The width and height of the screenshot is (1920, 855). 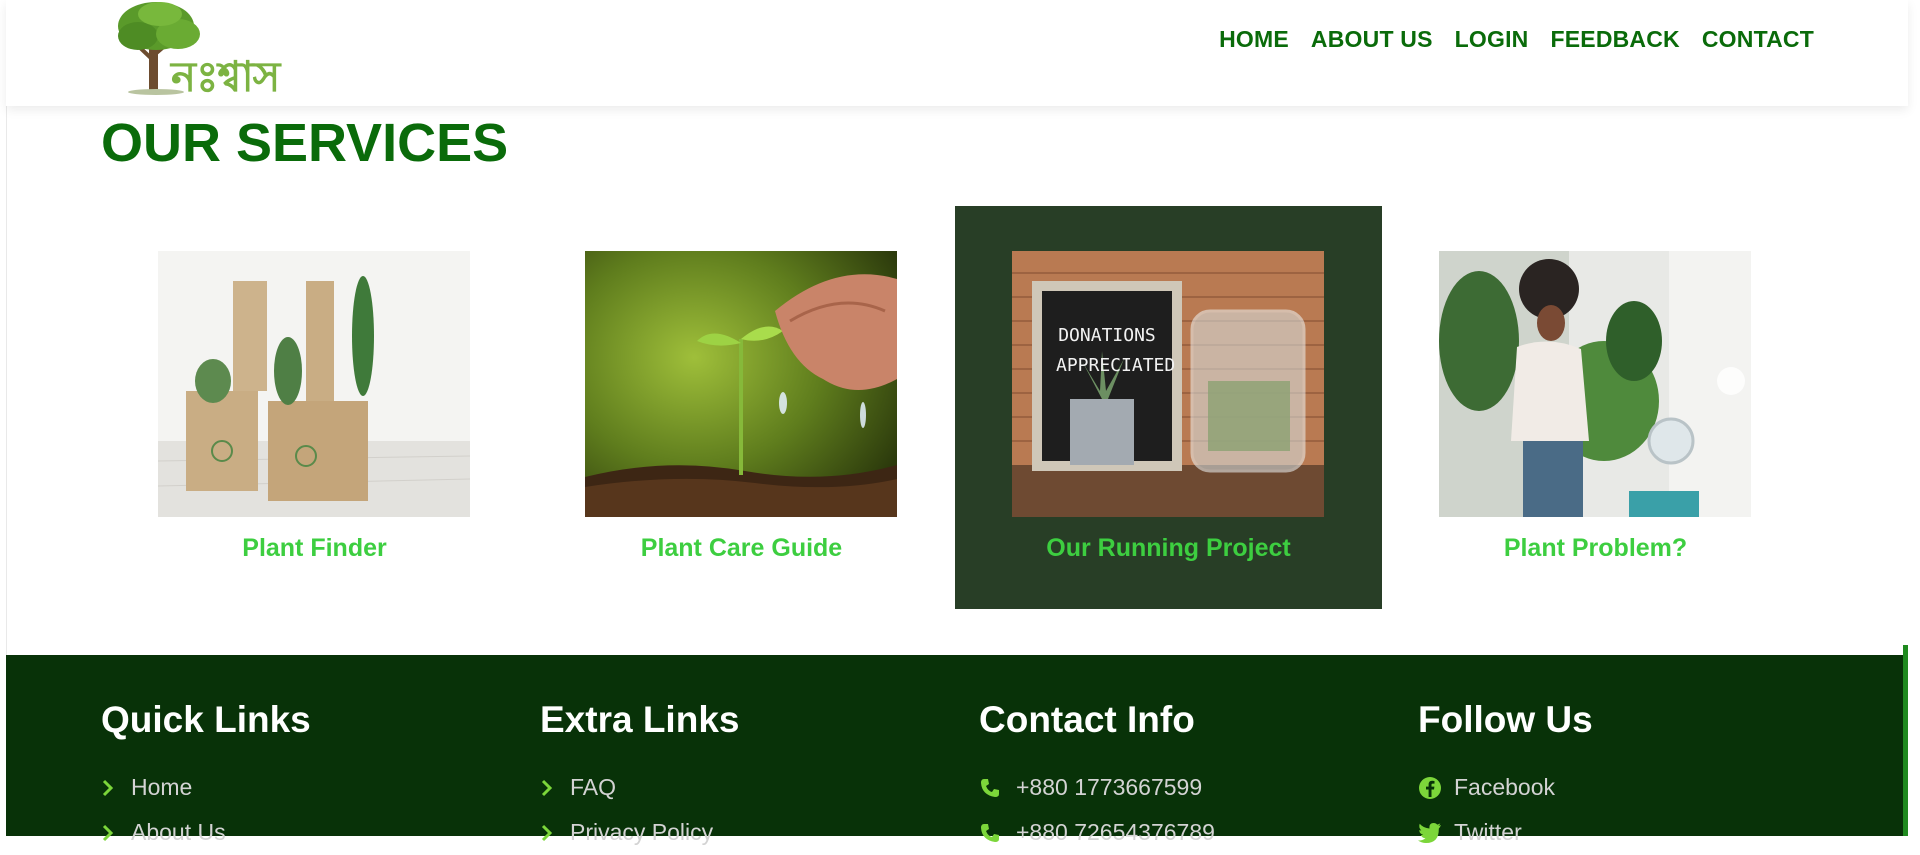 What do you see at coordinates (314, 548) in the screenshot?
I see `service-label-plant-finder: Plant Finder` at bounding box center [314, 548].